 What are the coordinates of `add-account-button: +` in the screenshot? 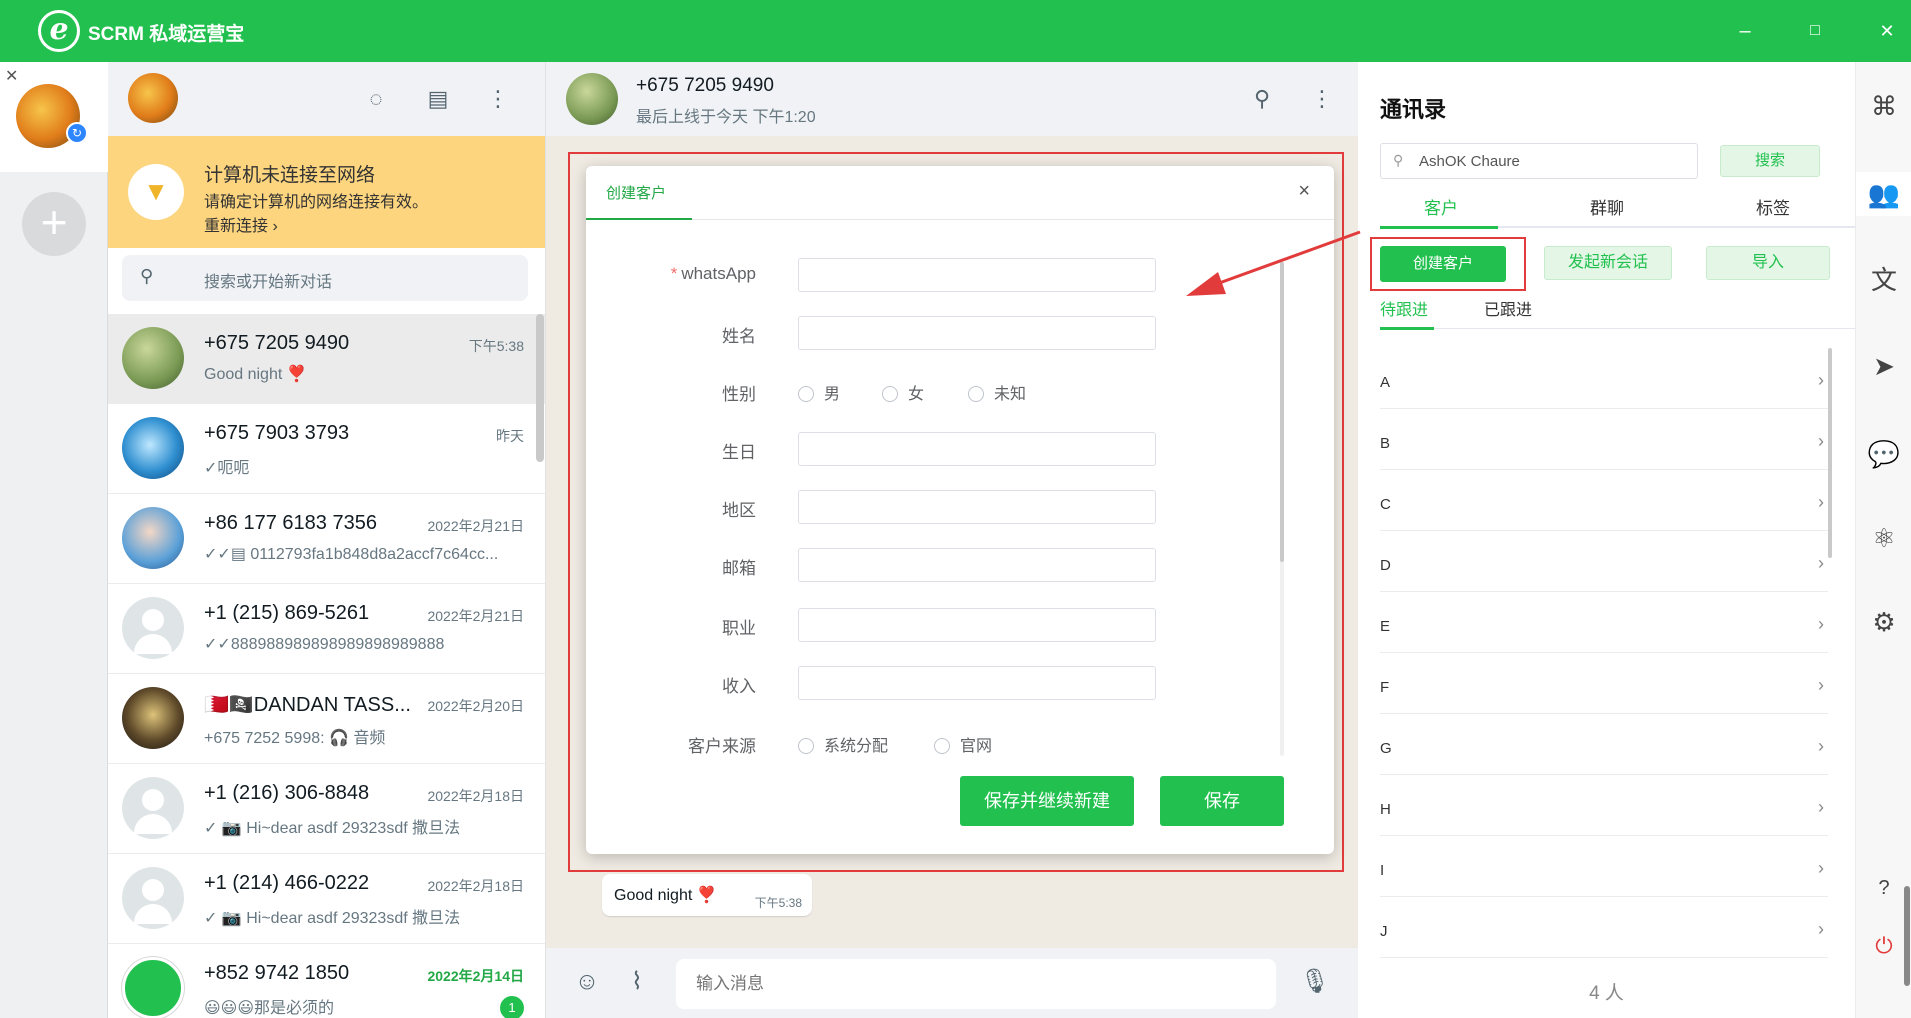 It's located at (54, 224).